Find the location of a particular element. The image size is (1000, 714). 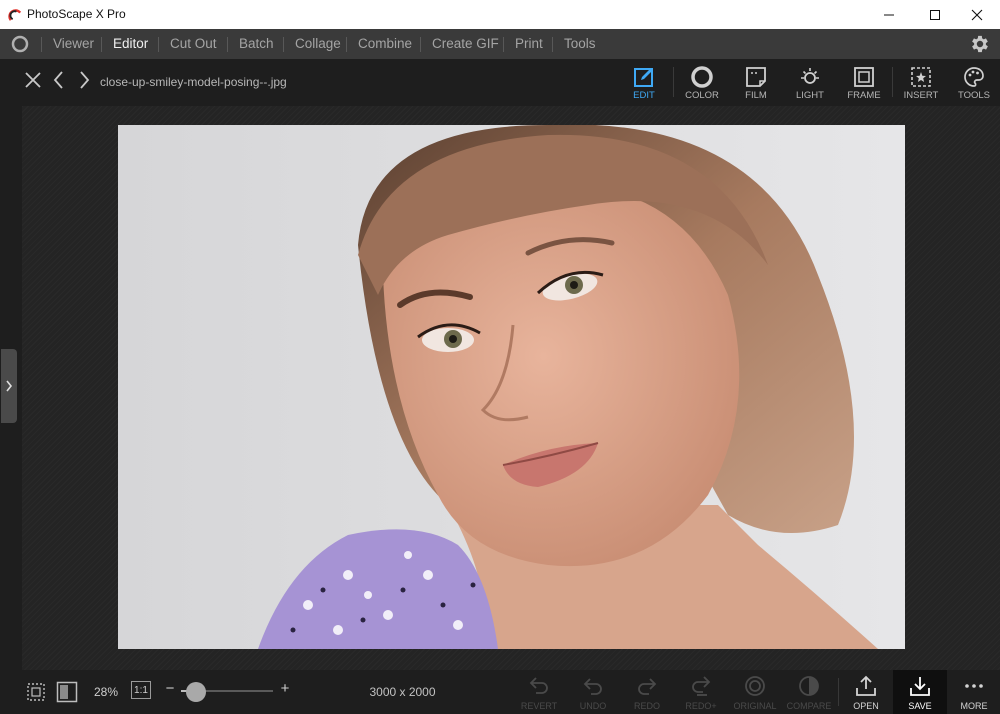

zoom-out-button: − is located at coordinates (170, 688).